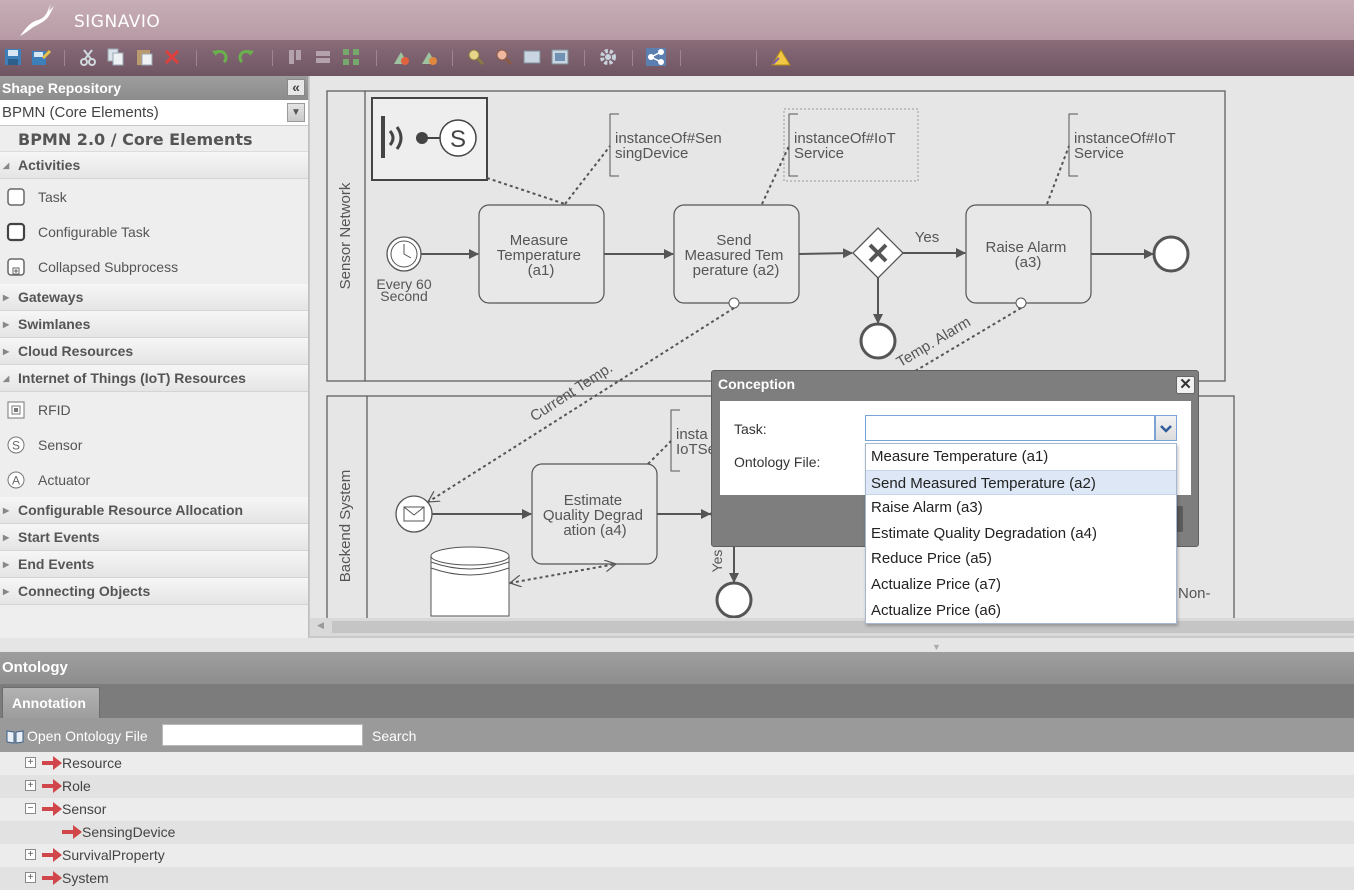 The width and height of the screenshot is (1354, 890). Describe the element at coordinates (51, 702) in the screenshot. I see `tab-annotation: Annotation` at that location.